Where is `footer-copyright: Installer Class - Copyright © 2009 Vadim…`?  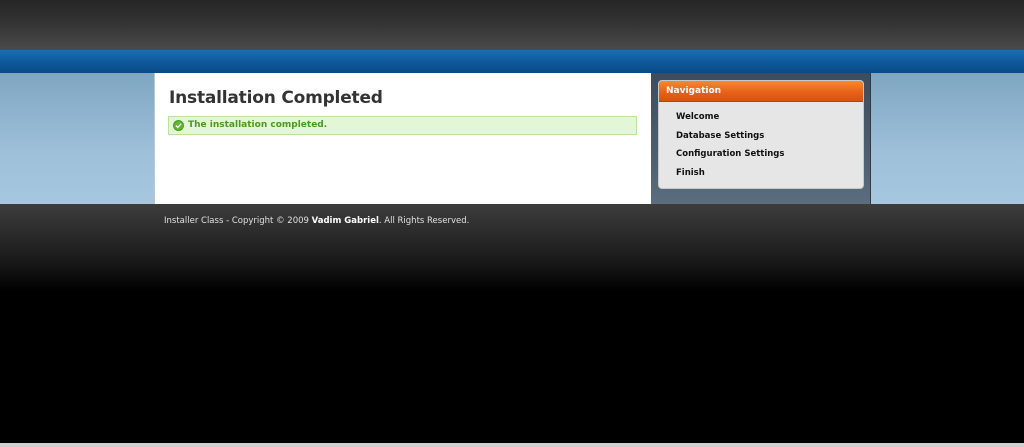
footer-copyright: Installer Class - Copyright © 2009 Vadim… is located at coordinates (316, 221).